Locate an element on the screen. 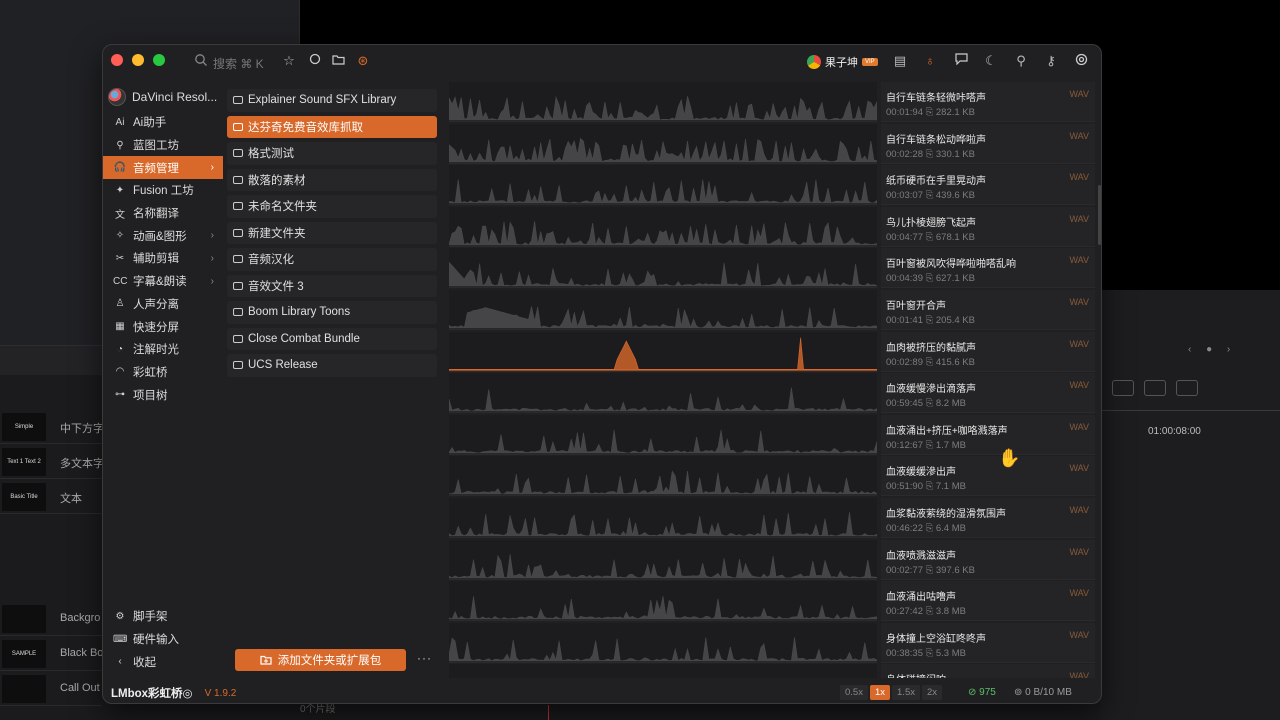  sound-info: 血液涌出咕噜声 00:27:42 ⎘ 3.8 MB WAV is located at coordinates (988, 601).